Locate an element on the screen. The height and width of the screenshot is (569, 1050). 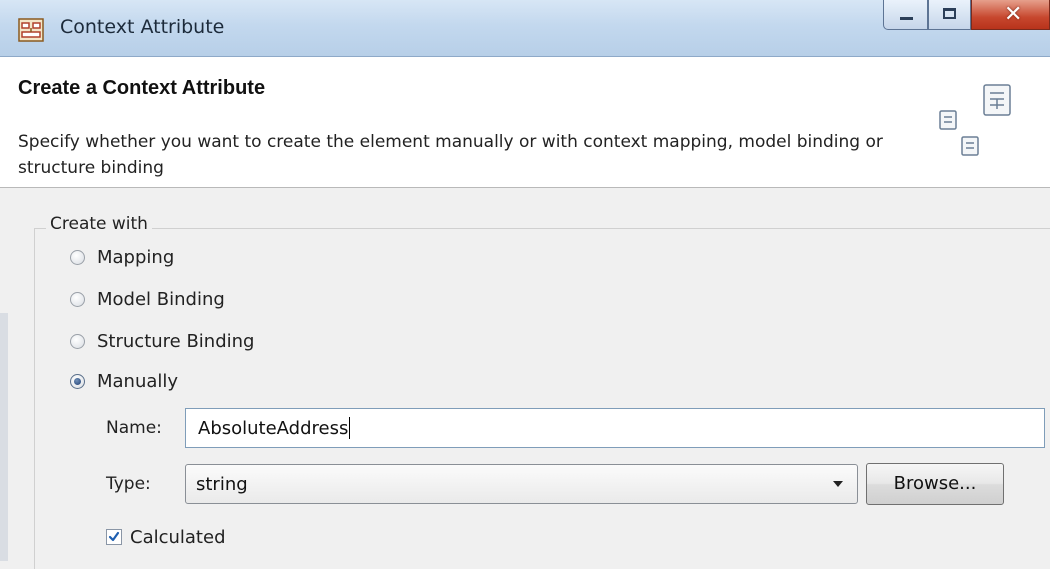
maximize-icon is located at coordinates (949, 13).